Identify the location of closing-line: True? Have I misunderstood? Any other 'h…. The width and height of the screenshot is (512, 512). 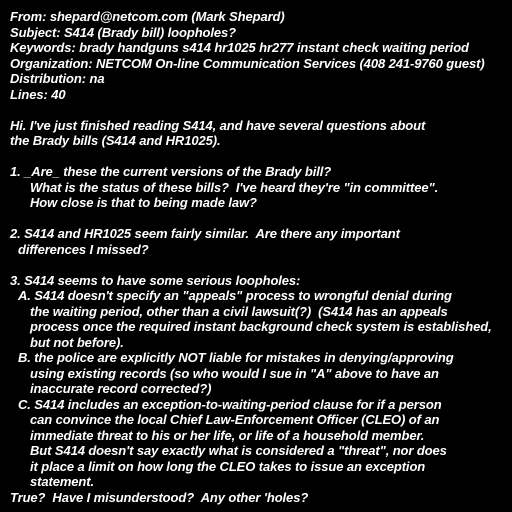
(159, 497).